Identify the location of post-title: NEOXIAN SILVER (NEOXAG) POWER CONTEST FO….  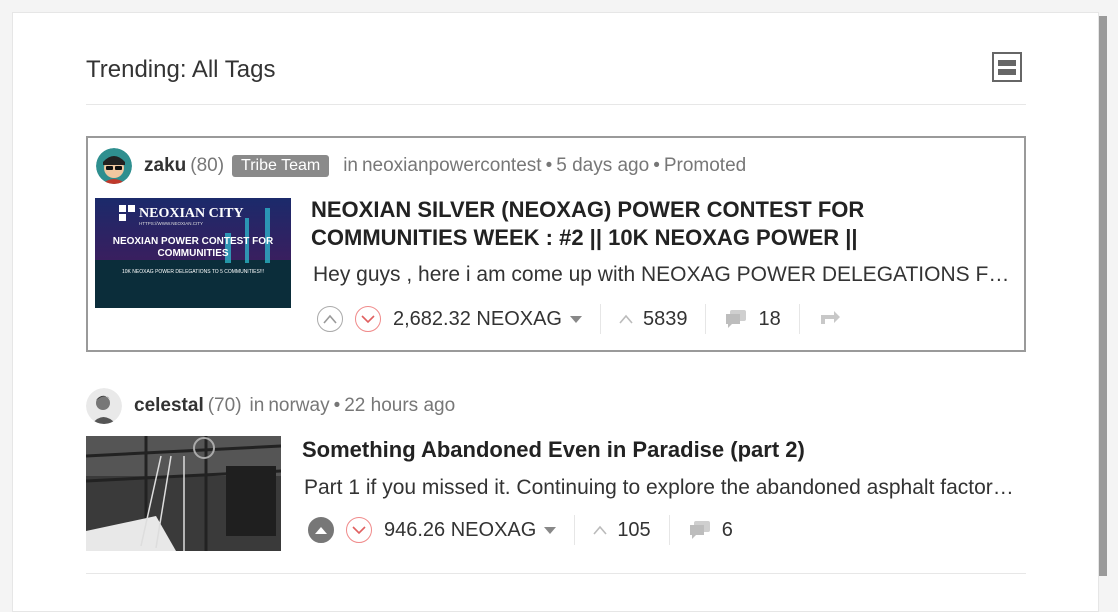
(631, 224).